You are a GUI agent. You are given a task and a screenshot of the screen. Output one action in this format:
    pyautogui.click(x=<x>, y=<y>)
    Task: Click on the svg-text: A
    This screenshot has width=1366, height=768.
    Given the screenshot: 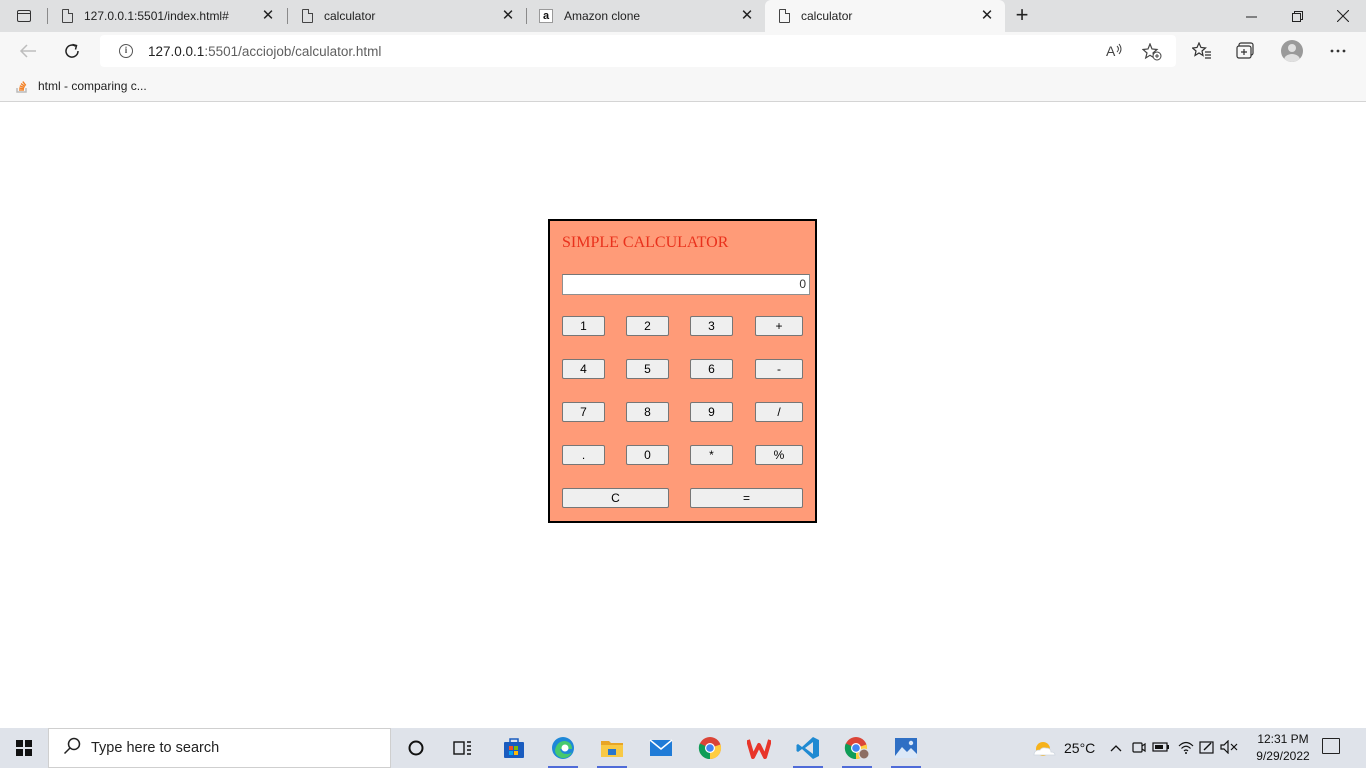 What is the action you would take?
    pyautogui.click(x=1111, y=51)
    